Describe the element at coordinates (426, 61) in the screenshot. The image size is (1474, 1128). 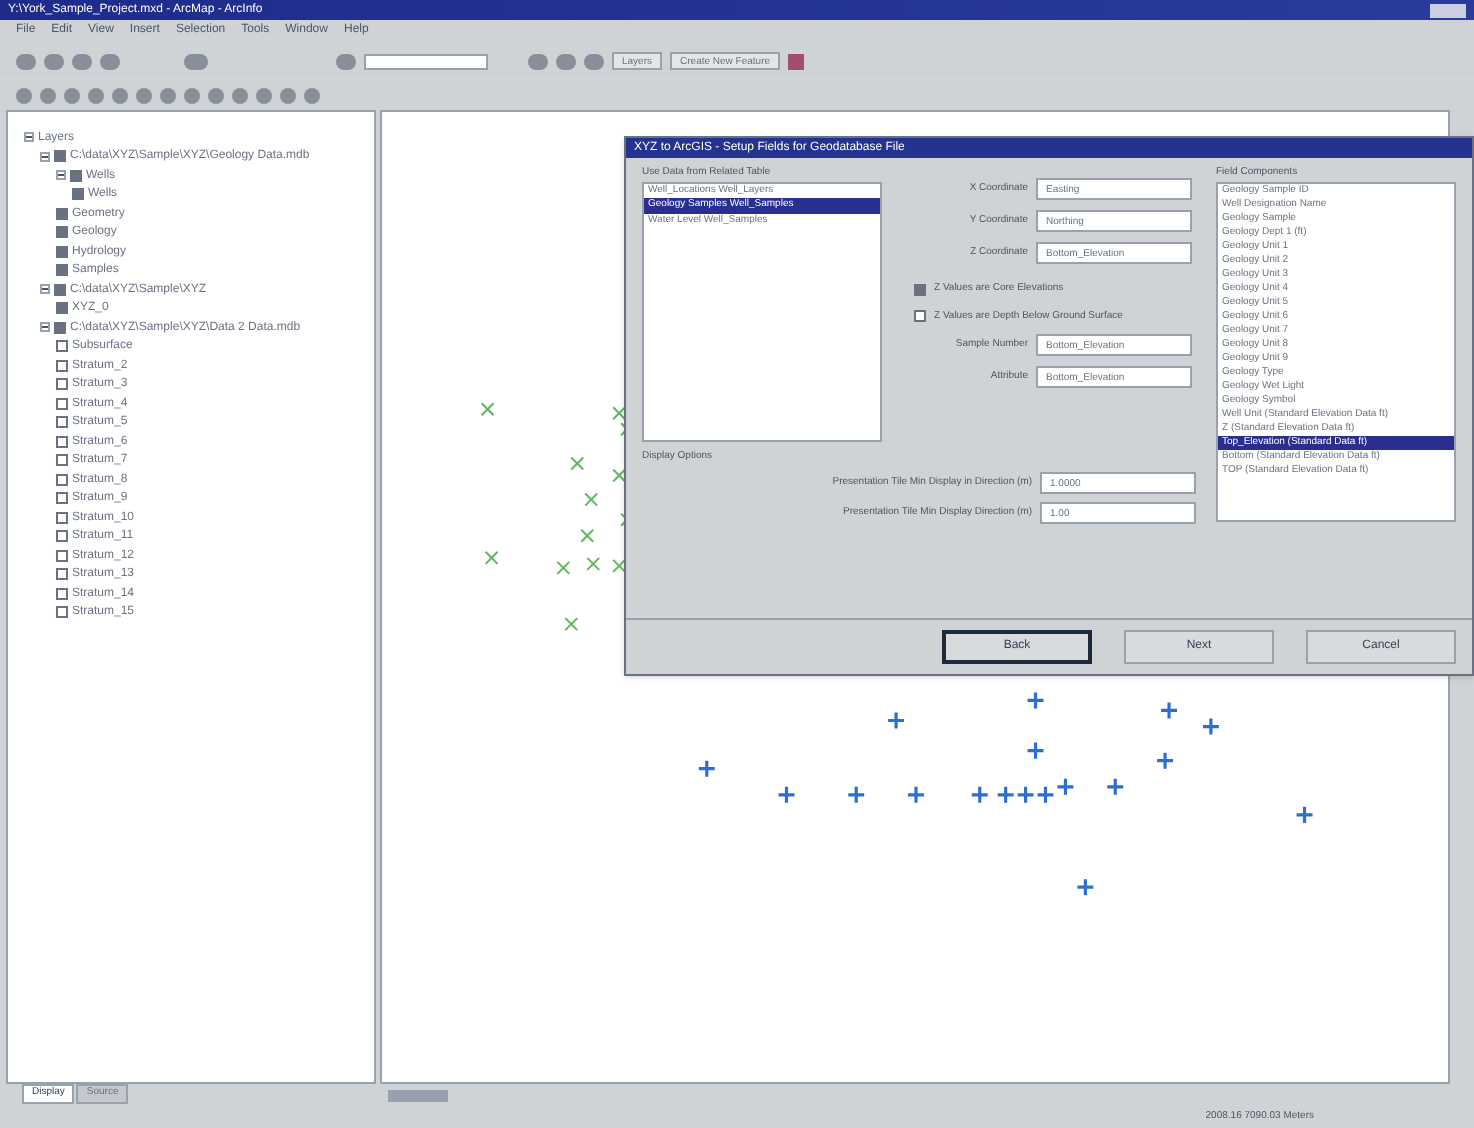
I see `scale-field` at that location.